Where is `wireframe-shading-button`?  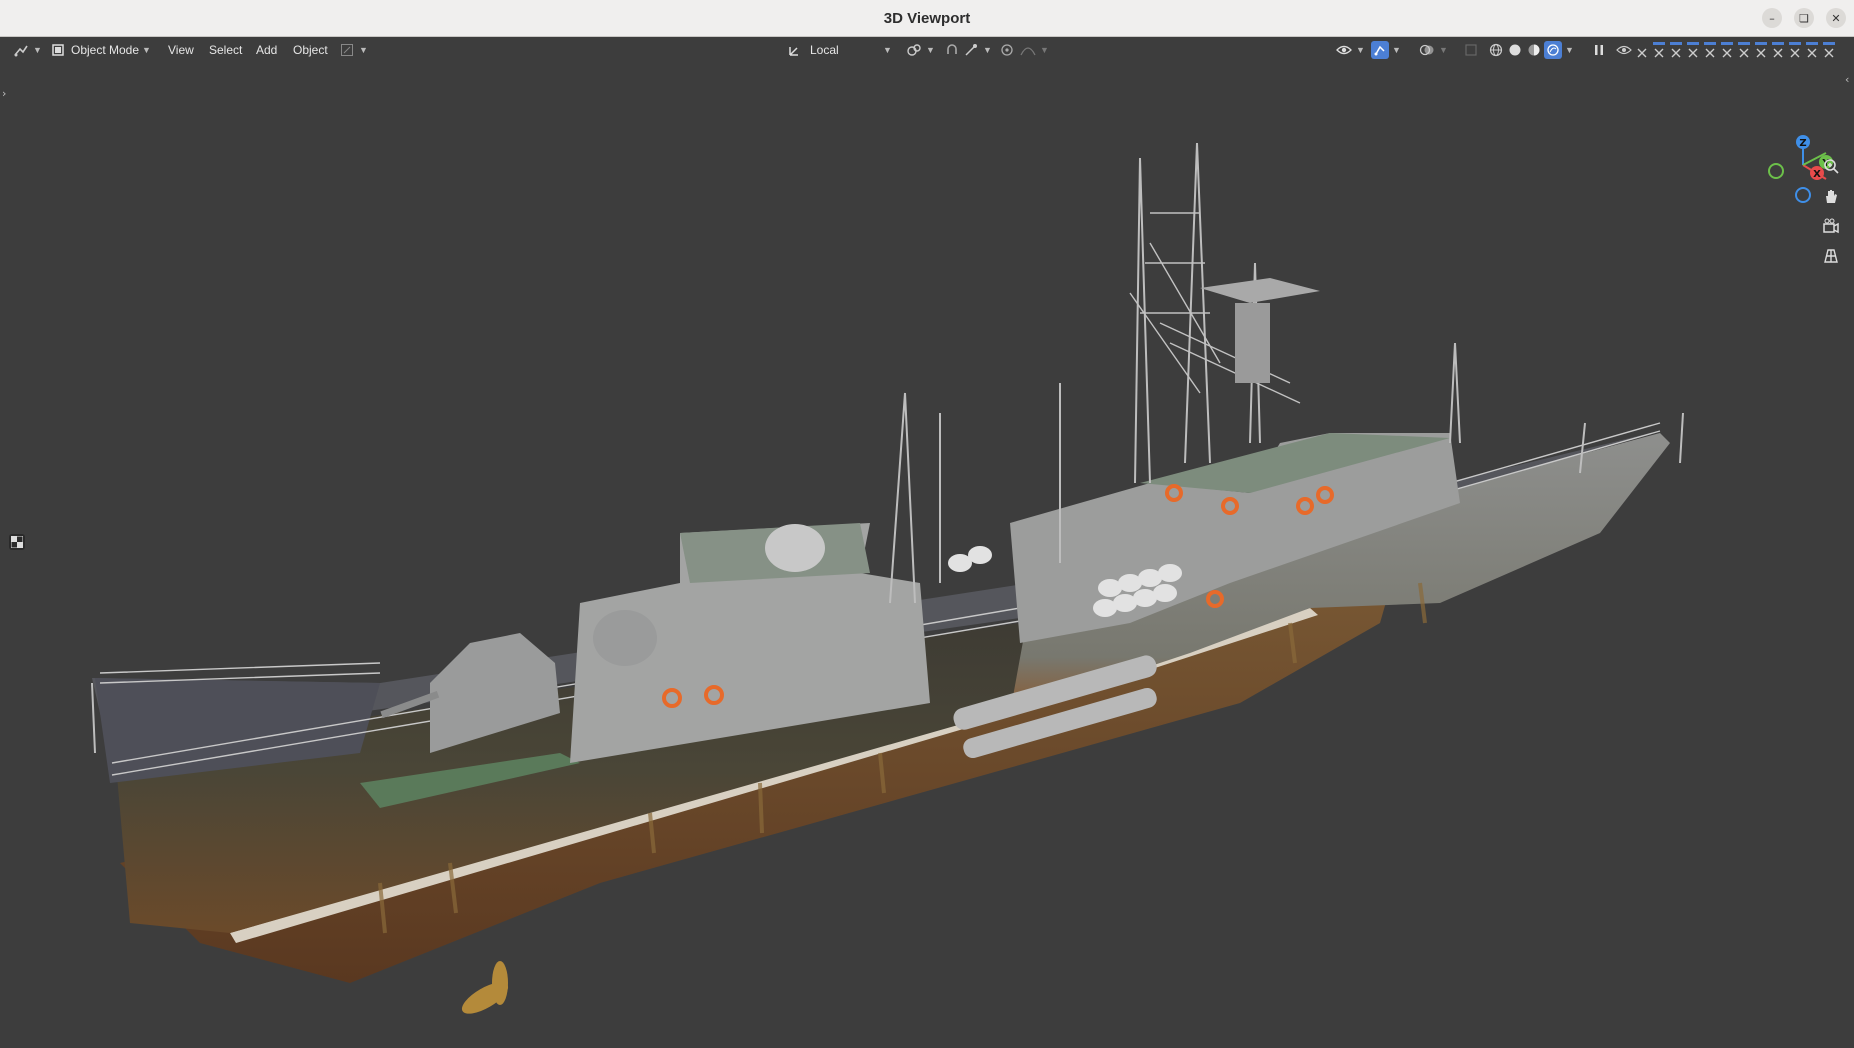
wireframe-shading-button is located at coordinates (1496, 50).